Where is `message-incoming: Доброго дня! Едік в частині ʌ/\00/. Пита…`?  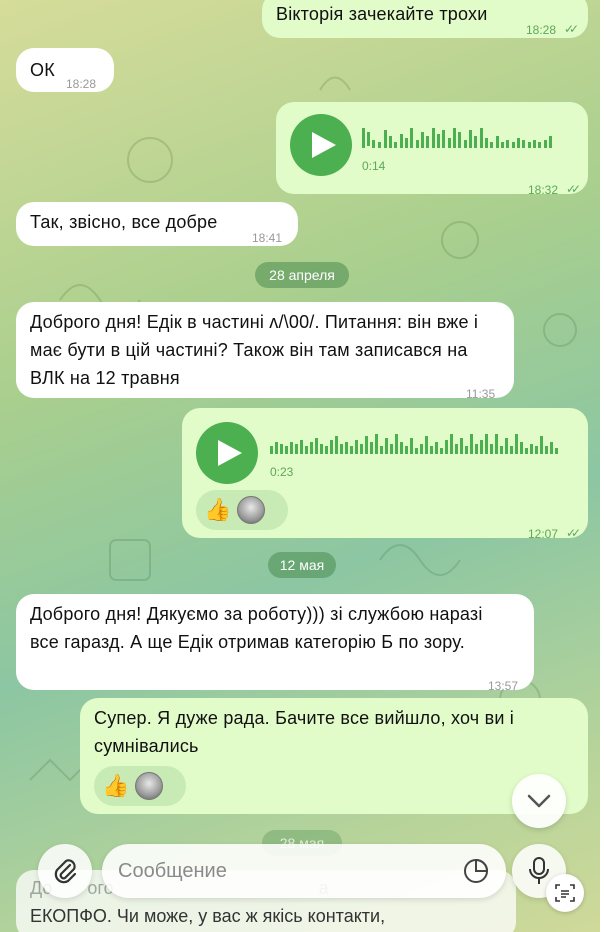 message-incoming: Доброго дня! Едік в частині ʌ/\00/. Пита… is located at coordinates (265, 351).